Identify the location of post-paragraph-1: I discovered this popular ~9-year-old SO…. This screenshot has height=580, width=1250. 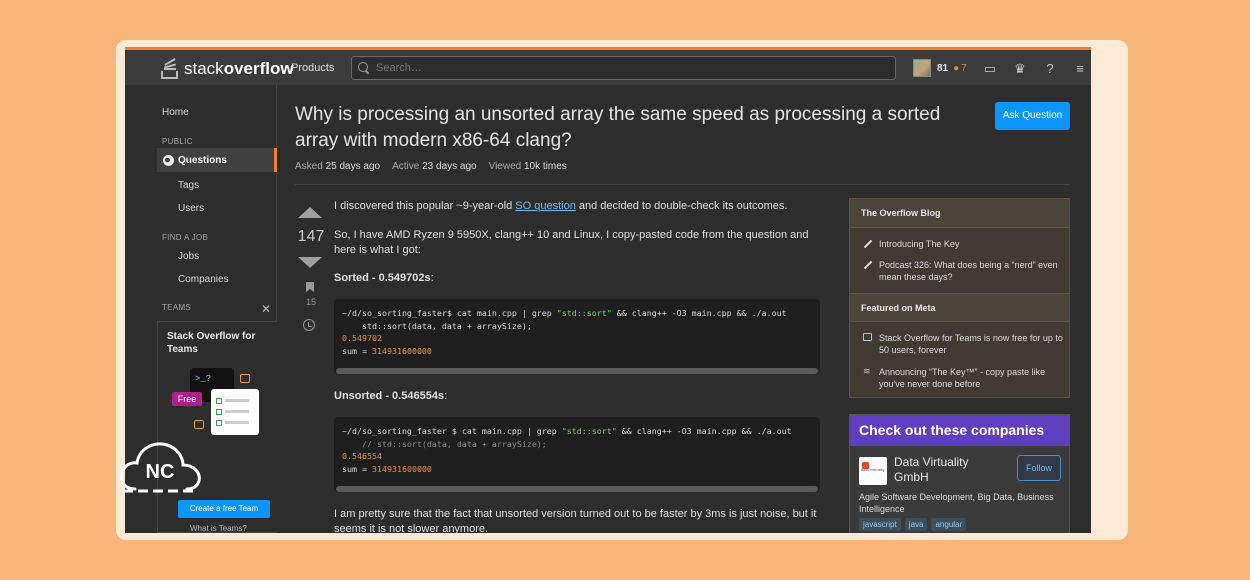
(561, 206).